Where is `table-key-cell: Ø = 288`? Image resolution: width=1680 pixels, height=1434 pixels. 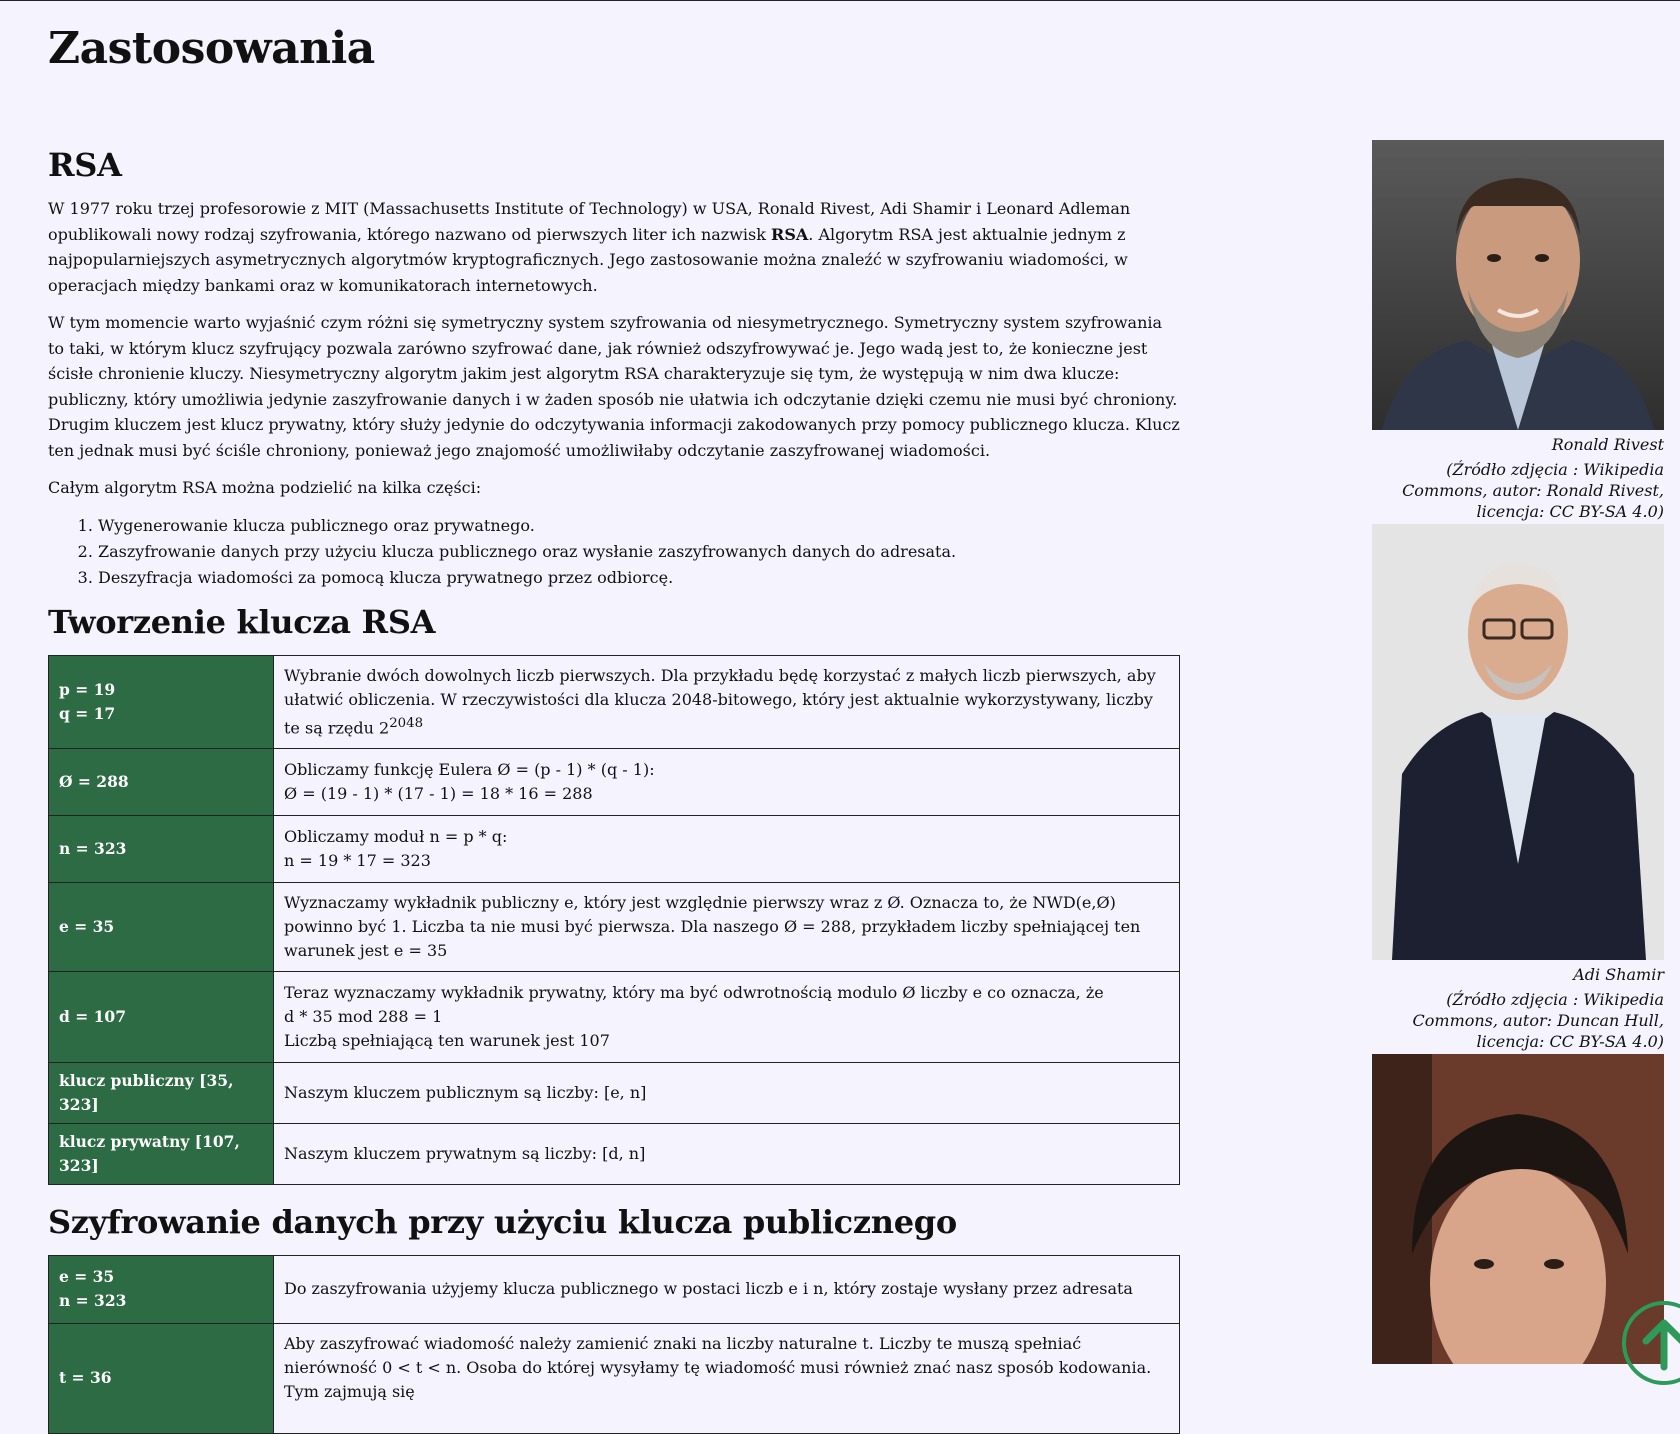 table-key-cell: Ø = 288 is located at coordinates (161, 781).